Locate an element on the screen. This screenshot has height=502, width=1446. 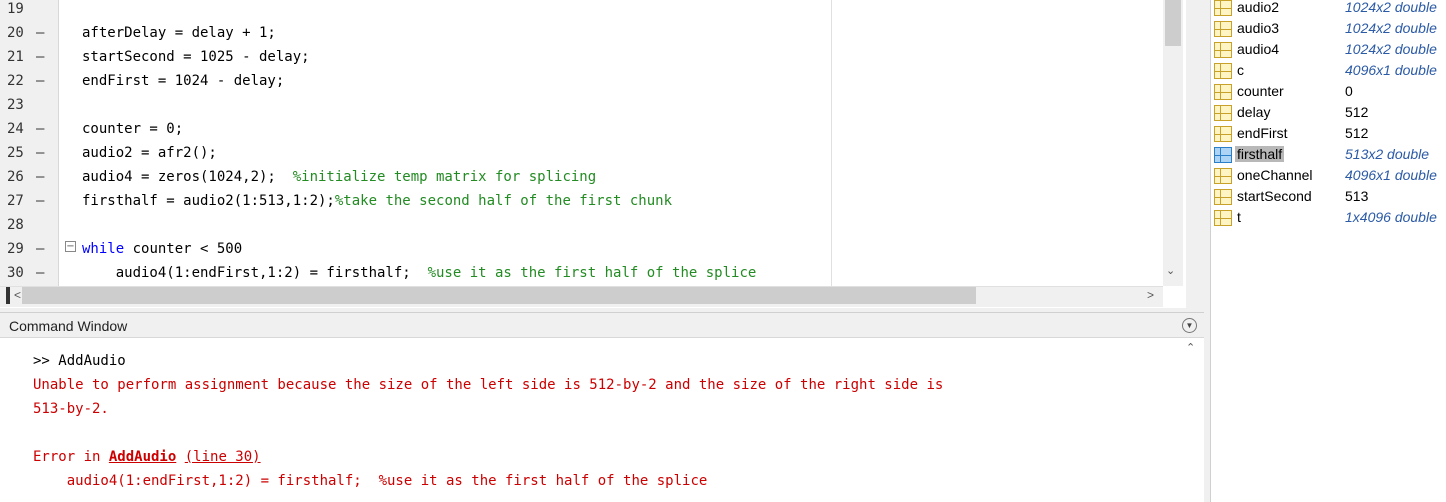
code-text: audio2 = afr2(); is located at coordinates (149, 153).